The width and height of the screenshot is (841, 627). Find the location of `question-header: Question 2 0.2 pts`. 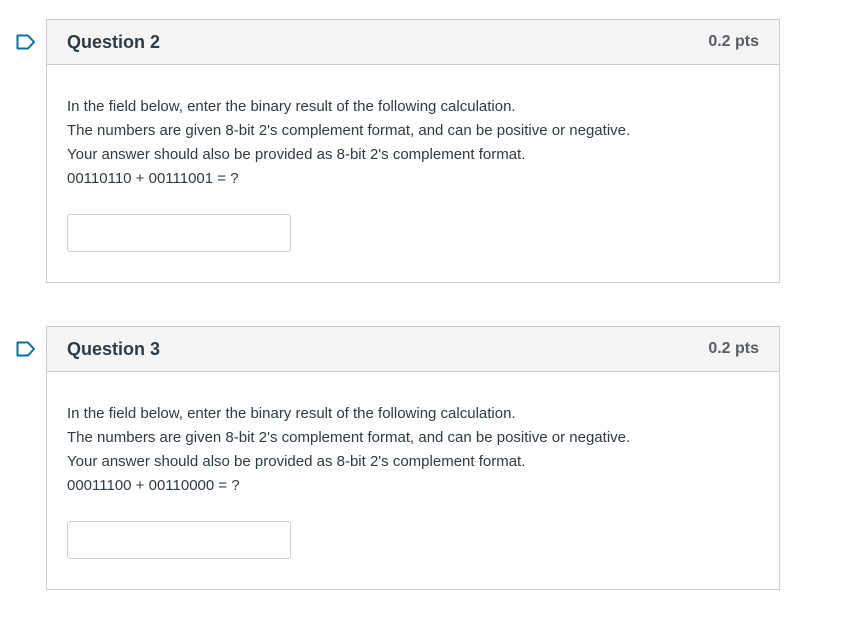

question-header: Question 2 0.2 pts is located at coordinates (413, 42).